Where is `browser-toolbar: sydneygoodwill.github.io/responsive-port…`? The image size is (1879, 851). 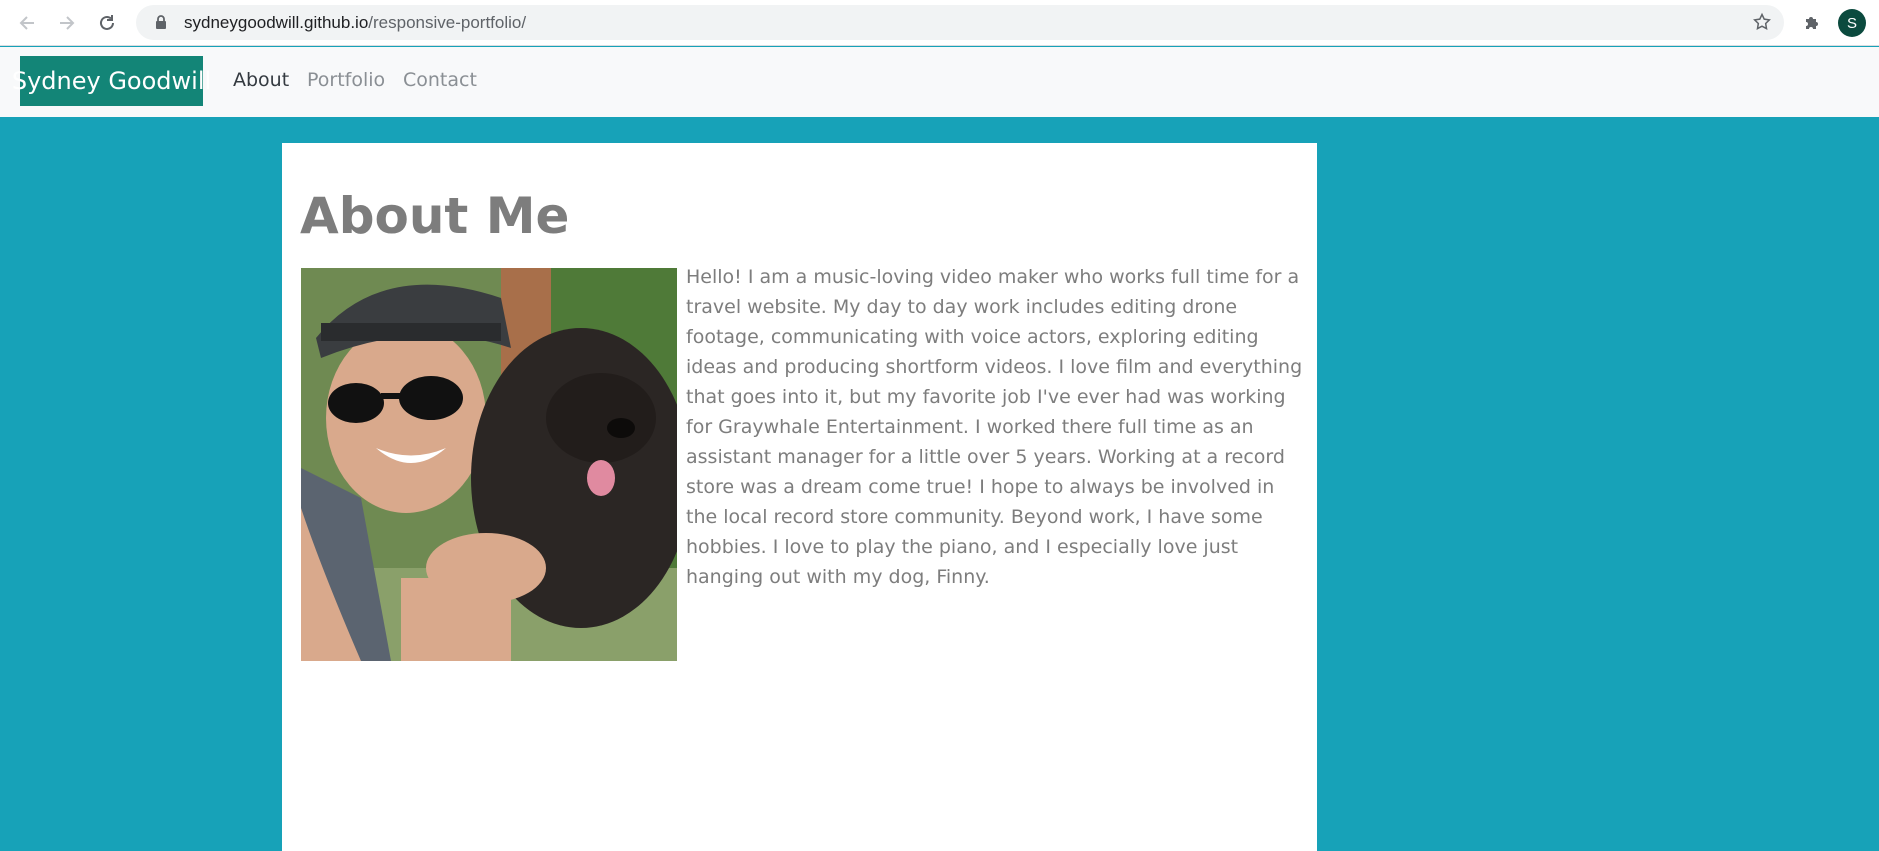
browser-toolbar: sydneygoodwill.github.io/responsive-port… is located at coordinates (939, 23).